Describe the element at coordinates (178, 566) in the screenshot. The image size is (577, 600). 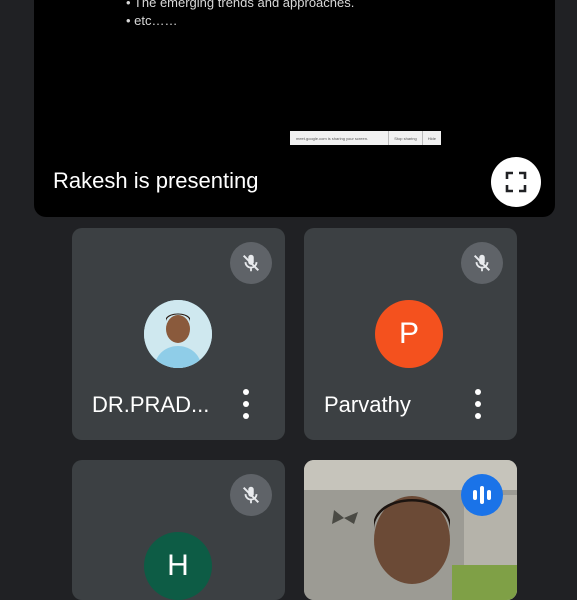
I see `avatar: H` at that location.